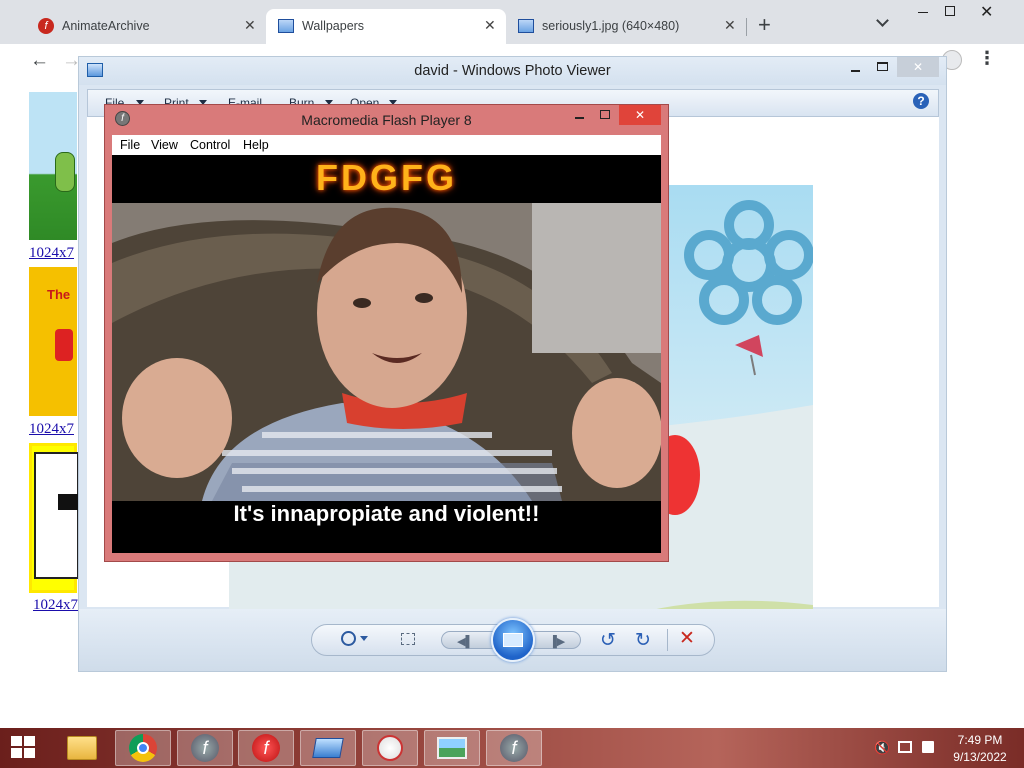 The height and width of the screenshot is (768, 1024). Describe the element at coordinates (256, 145) in the screenshot. I see `menu-help: Help` at that location.